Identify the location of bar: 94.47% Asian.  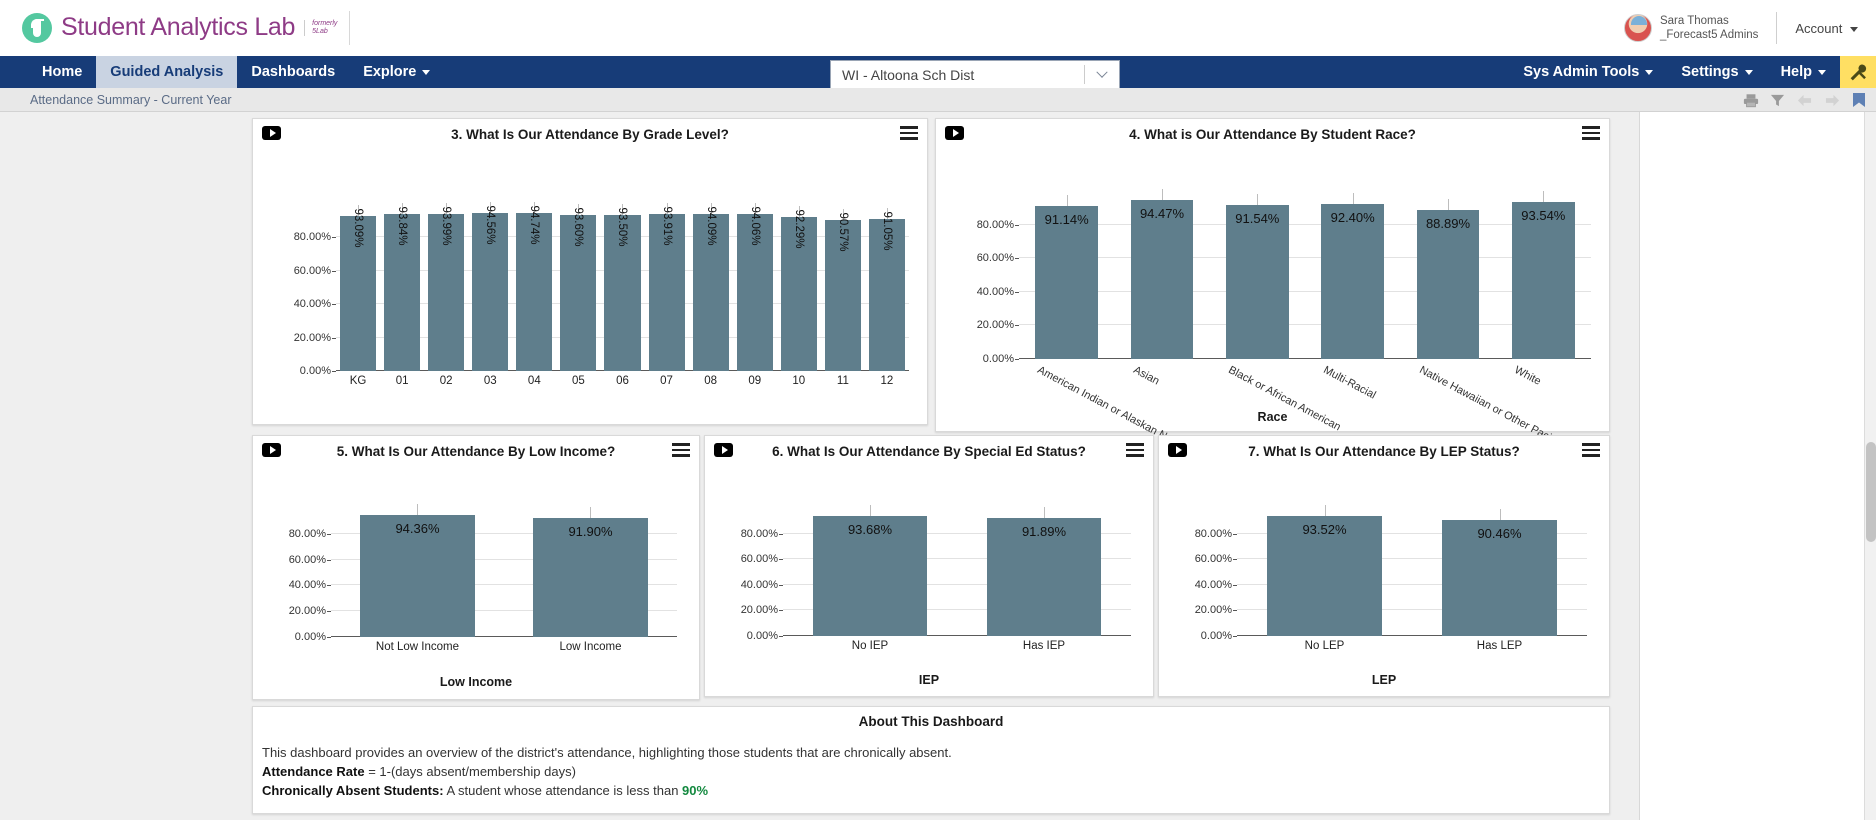
(1162, 288).